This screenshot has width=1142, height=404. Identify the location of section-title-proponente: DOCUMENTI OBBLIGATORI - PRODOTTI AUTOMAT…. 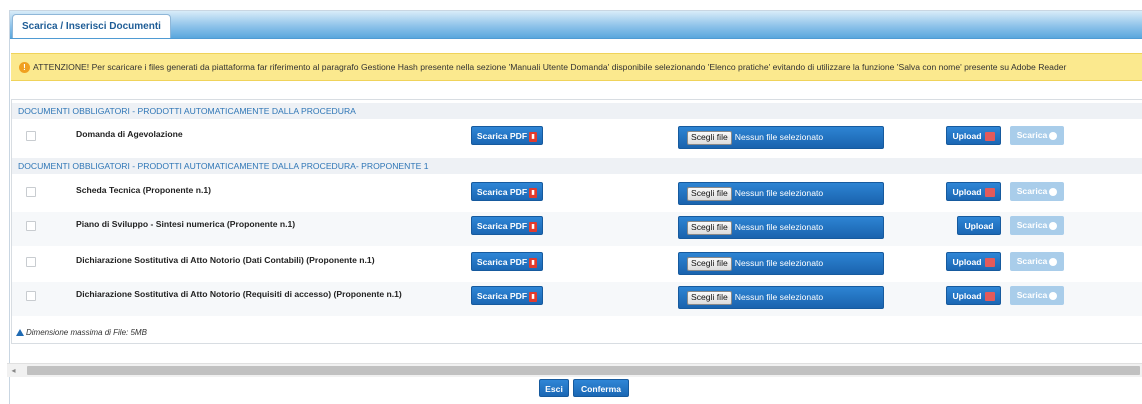
(577, 166).